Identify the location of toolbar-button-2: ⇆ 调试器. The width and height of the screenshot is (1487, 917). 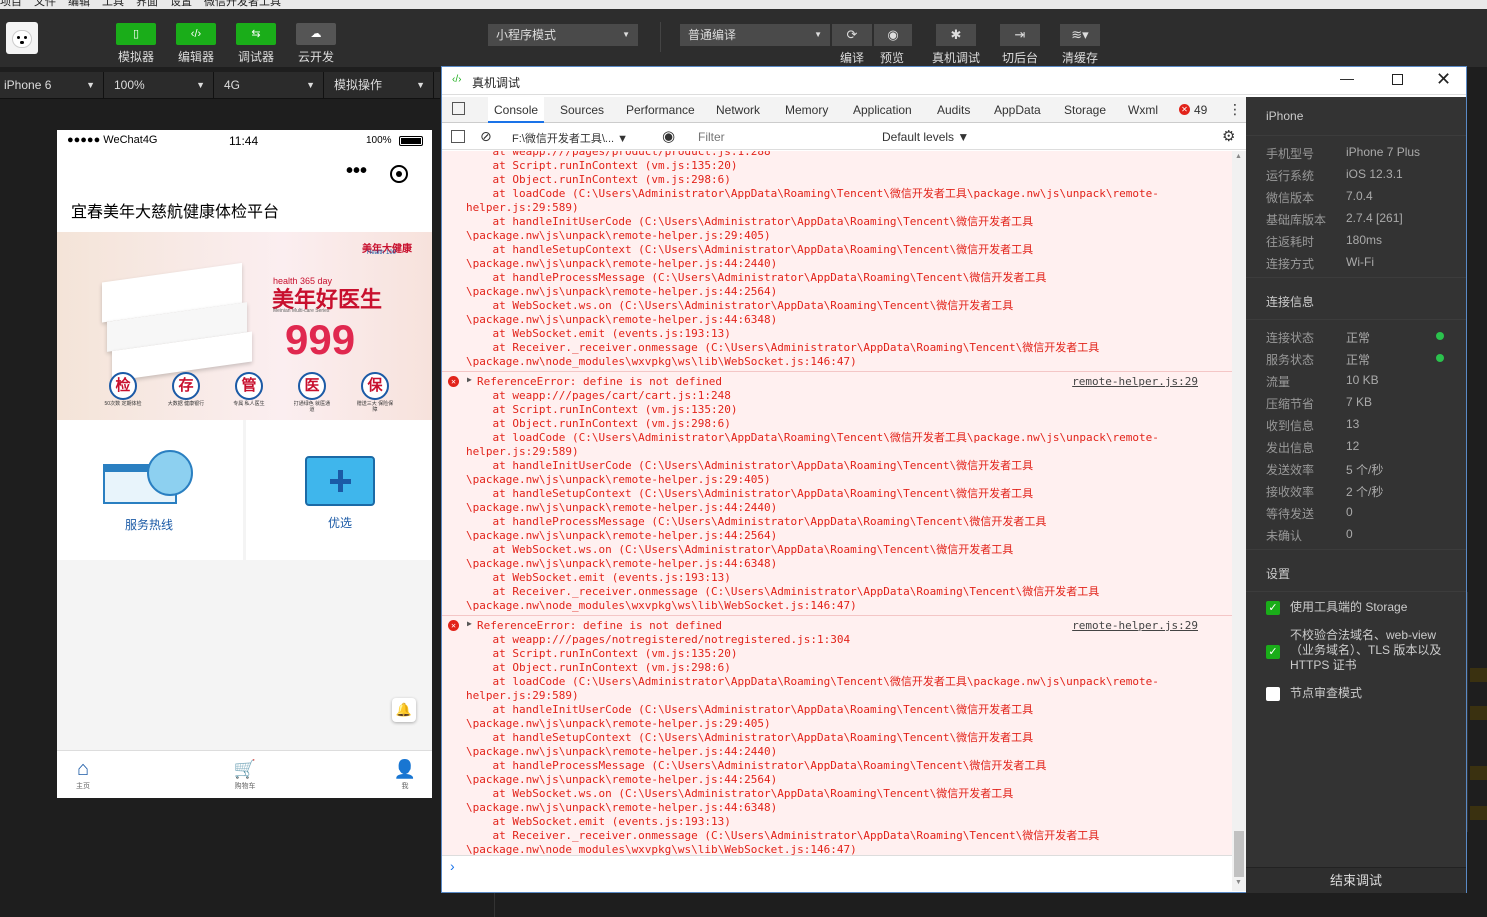
(256, 44).